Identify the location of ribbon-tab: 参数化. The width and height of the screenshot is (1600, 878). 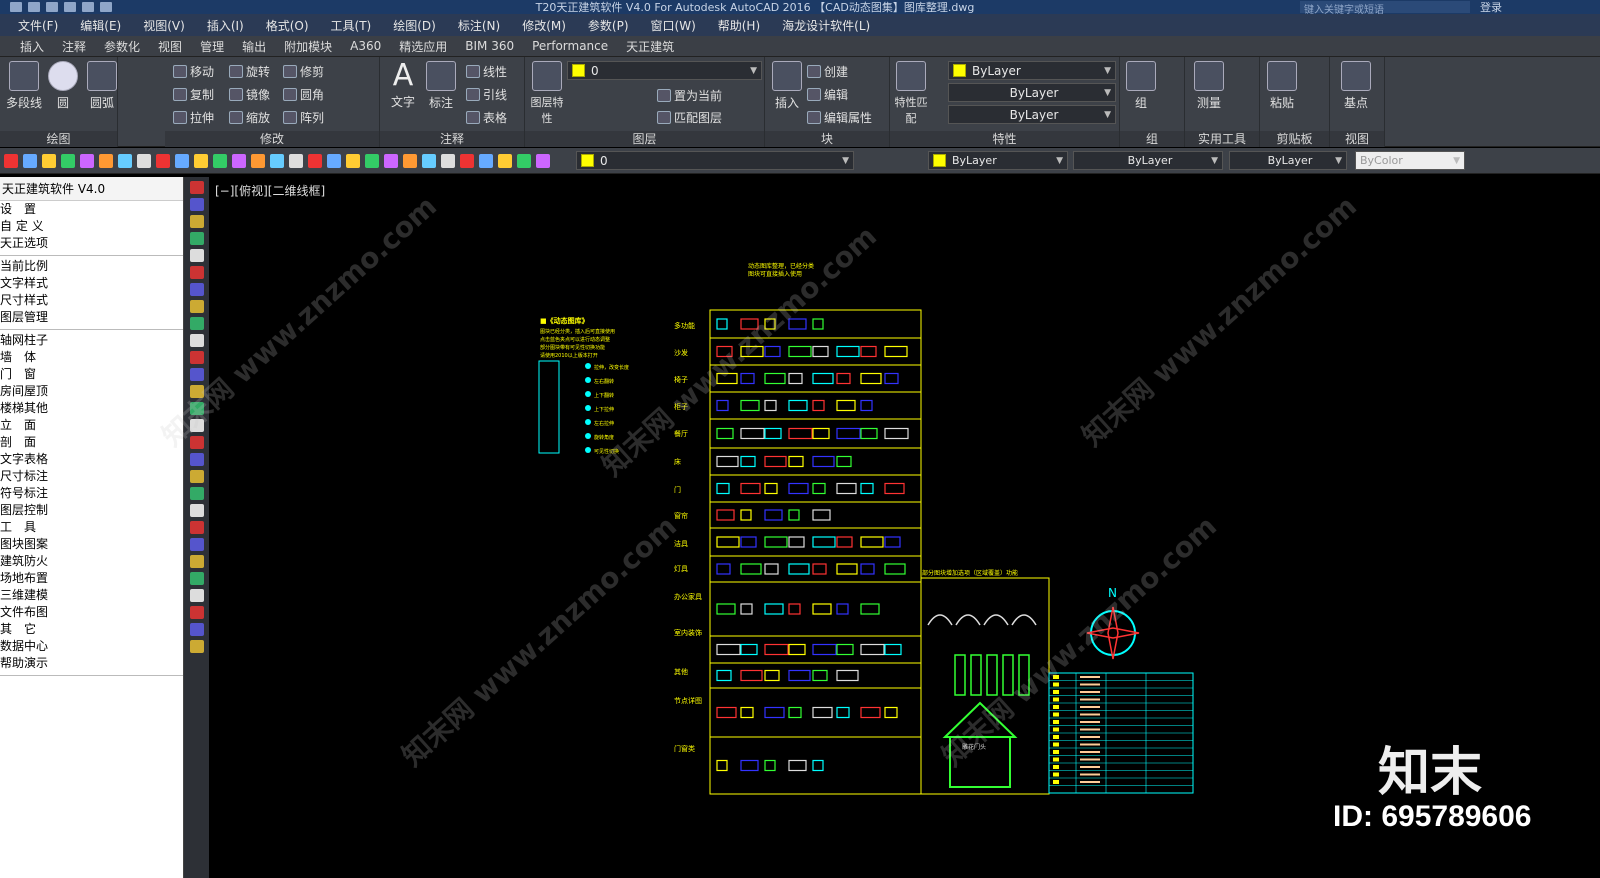
(122, 46).